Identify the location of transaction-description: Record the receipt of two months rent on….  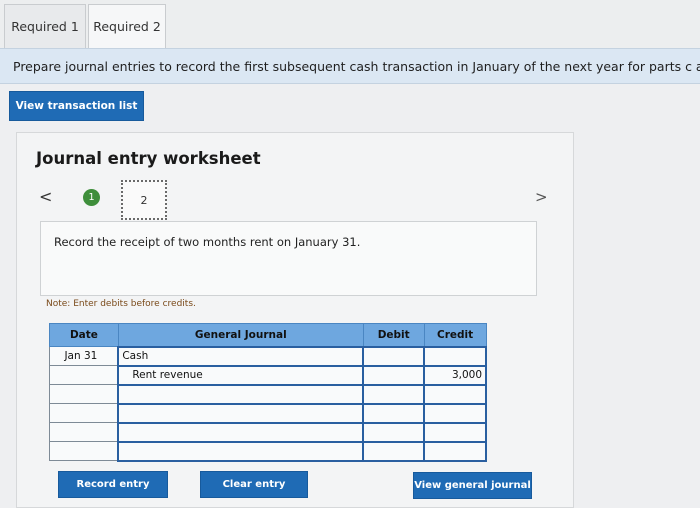
(288, 258).